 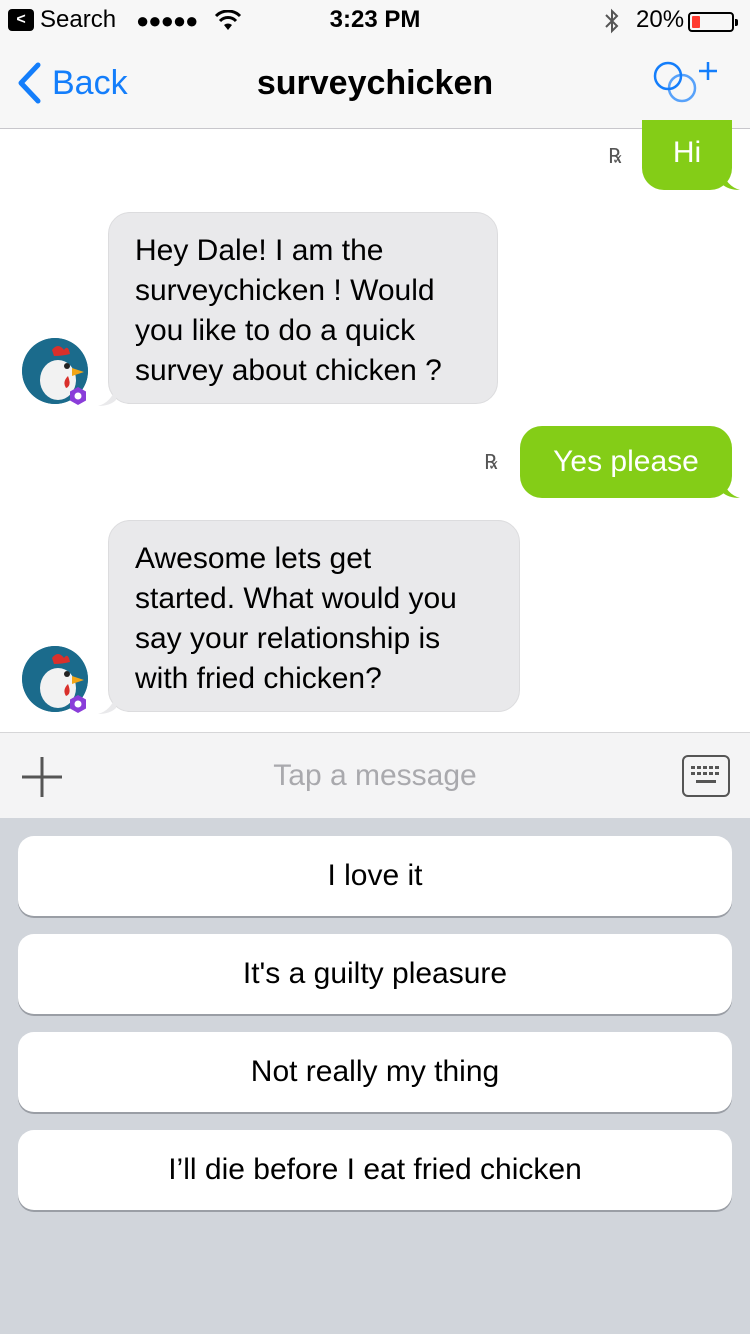 I want to click on message-line: started. What would you, so click(x=296, y=598).